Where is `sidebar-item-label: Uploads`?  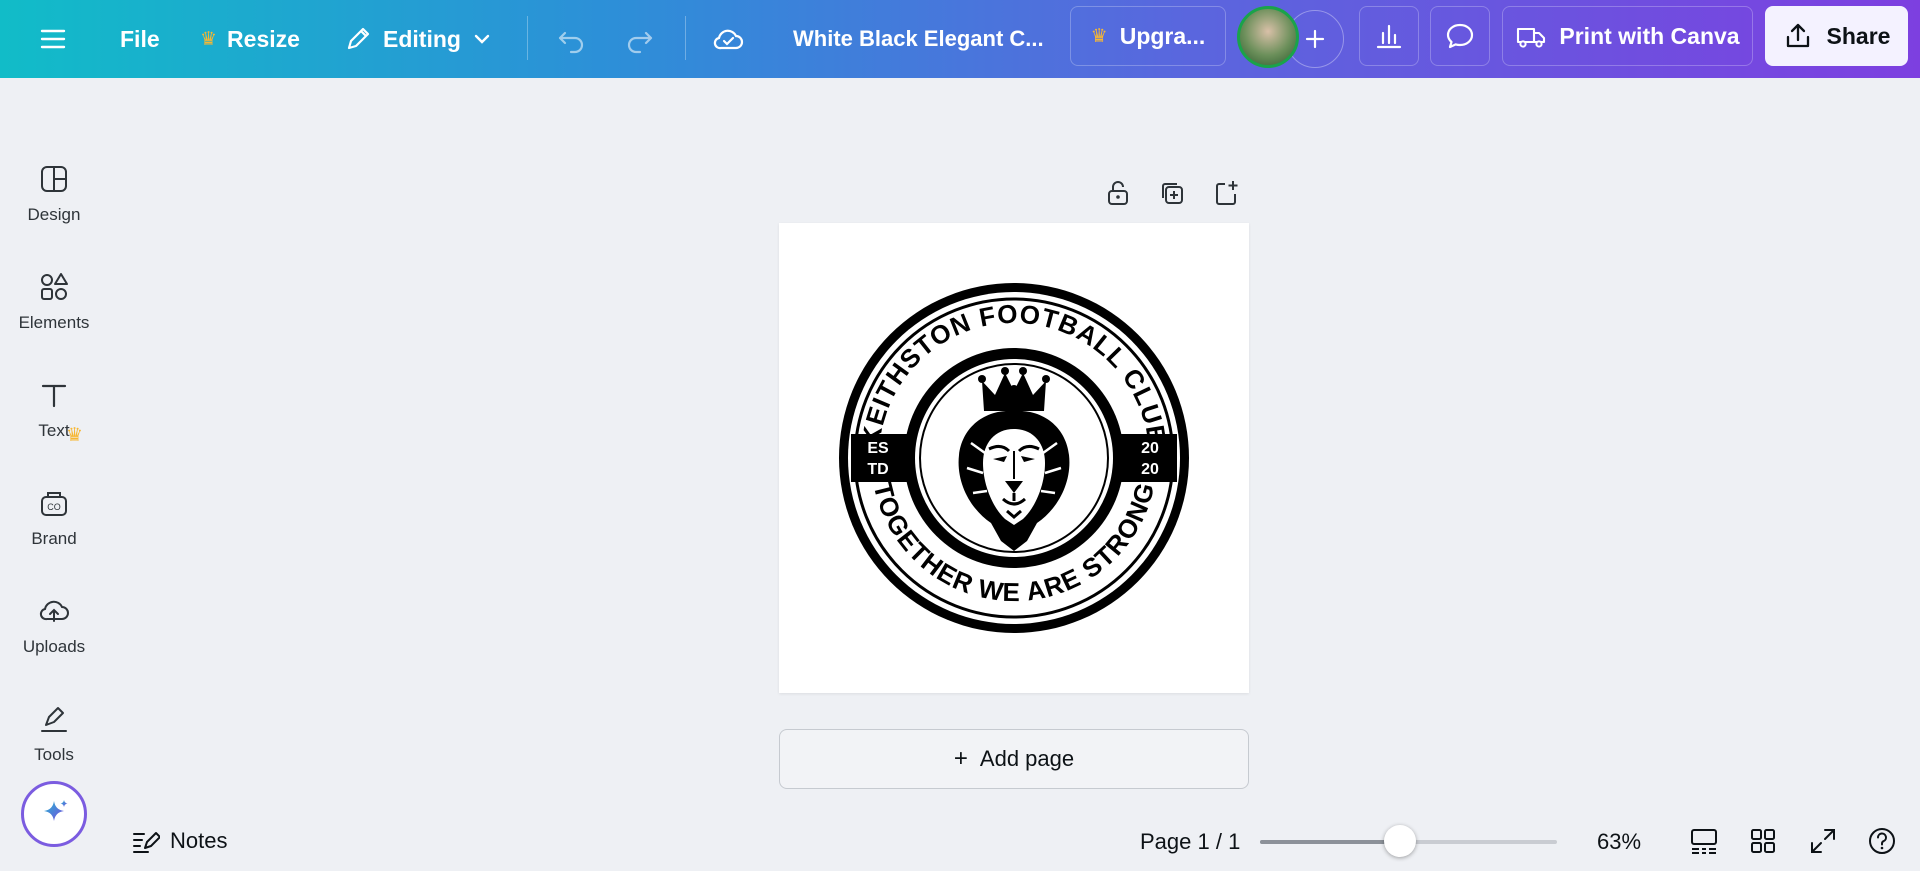
sidebar-item-label: Uploads is located at coordinates (54, 646).